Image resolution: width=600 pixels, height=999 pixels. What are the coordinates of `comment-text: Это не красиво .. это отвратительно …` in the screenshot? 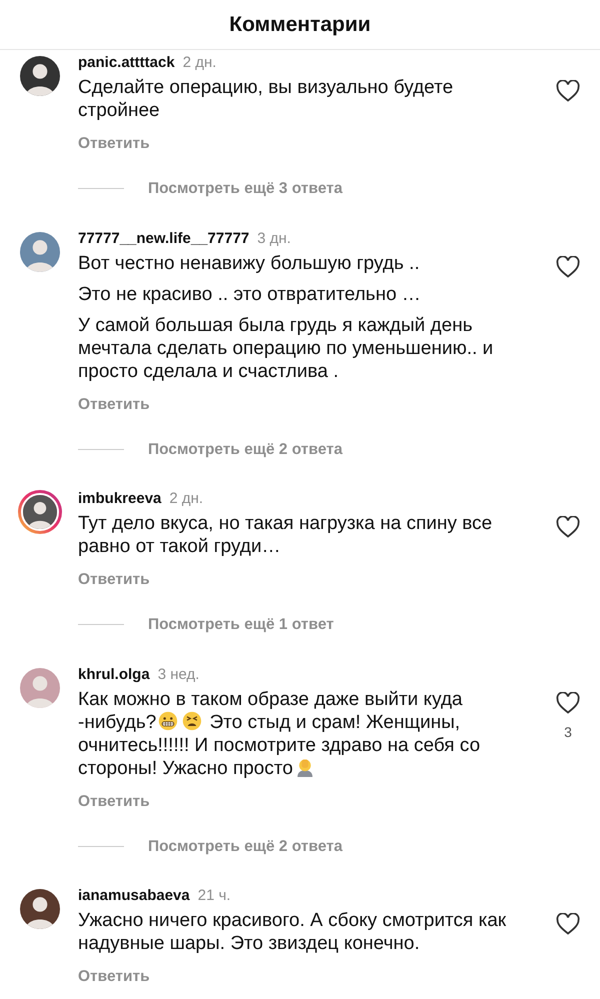 It's located at (250, 294).